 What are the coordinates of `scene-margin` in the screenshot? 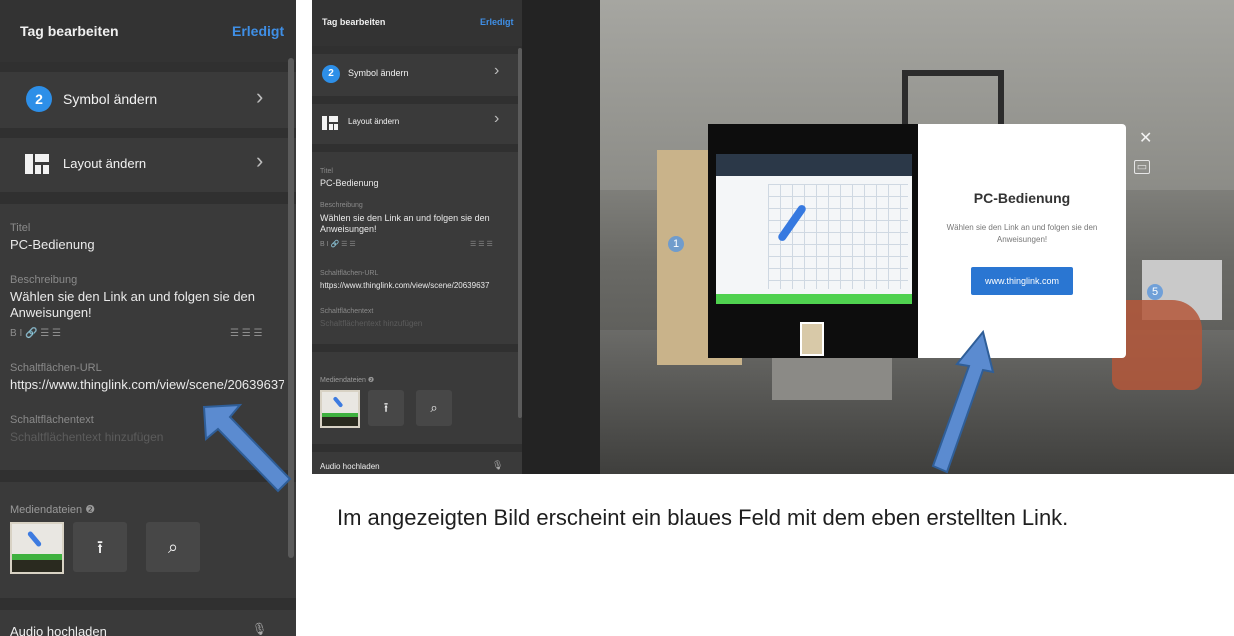 It's located at (561, 237).